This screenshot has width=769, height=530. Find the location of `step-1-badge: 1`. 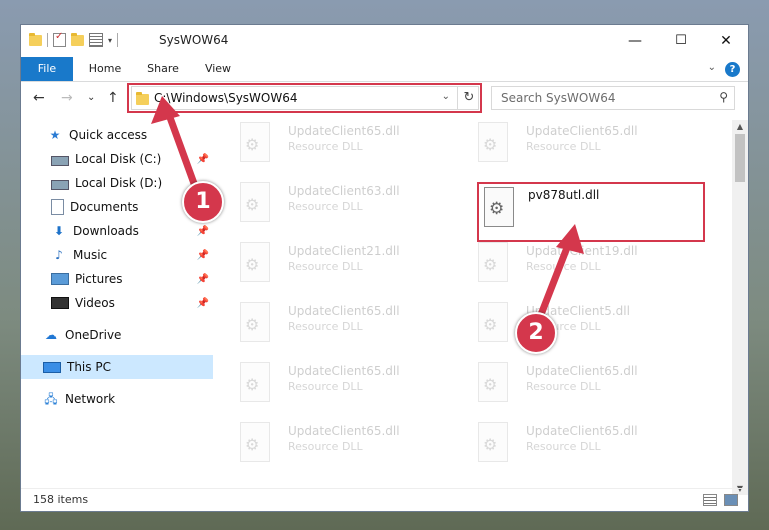

step-1-badge: 1 is located at coordinates (203, 202).